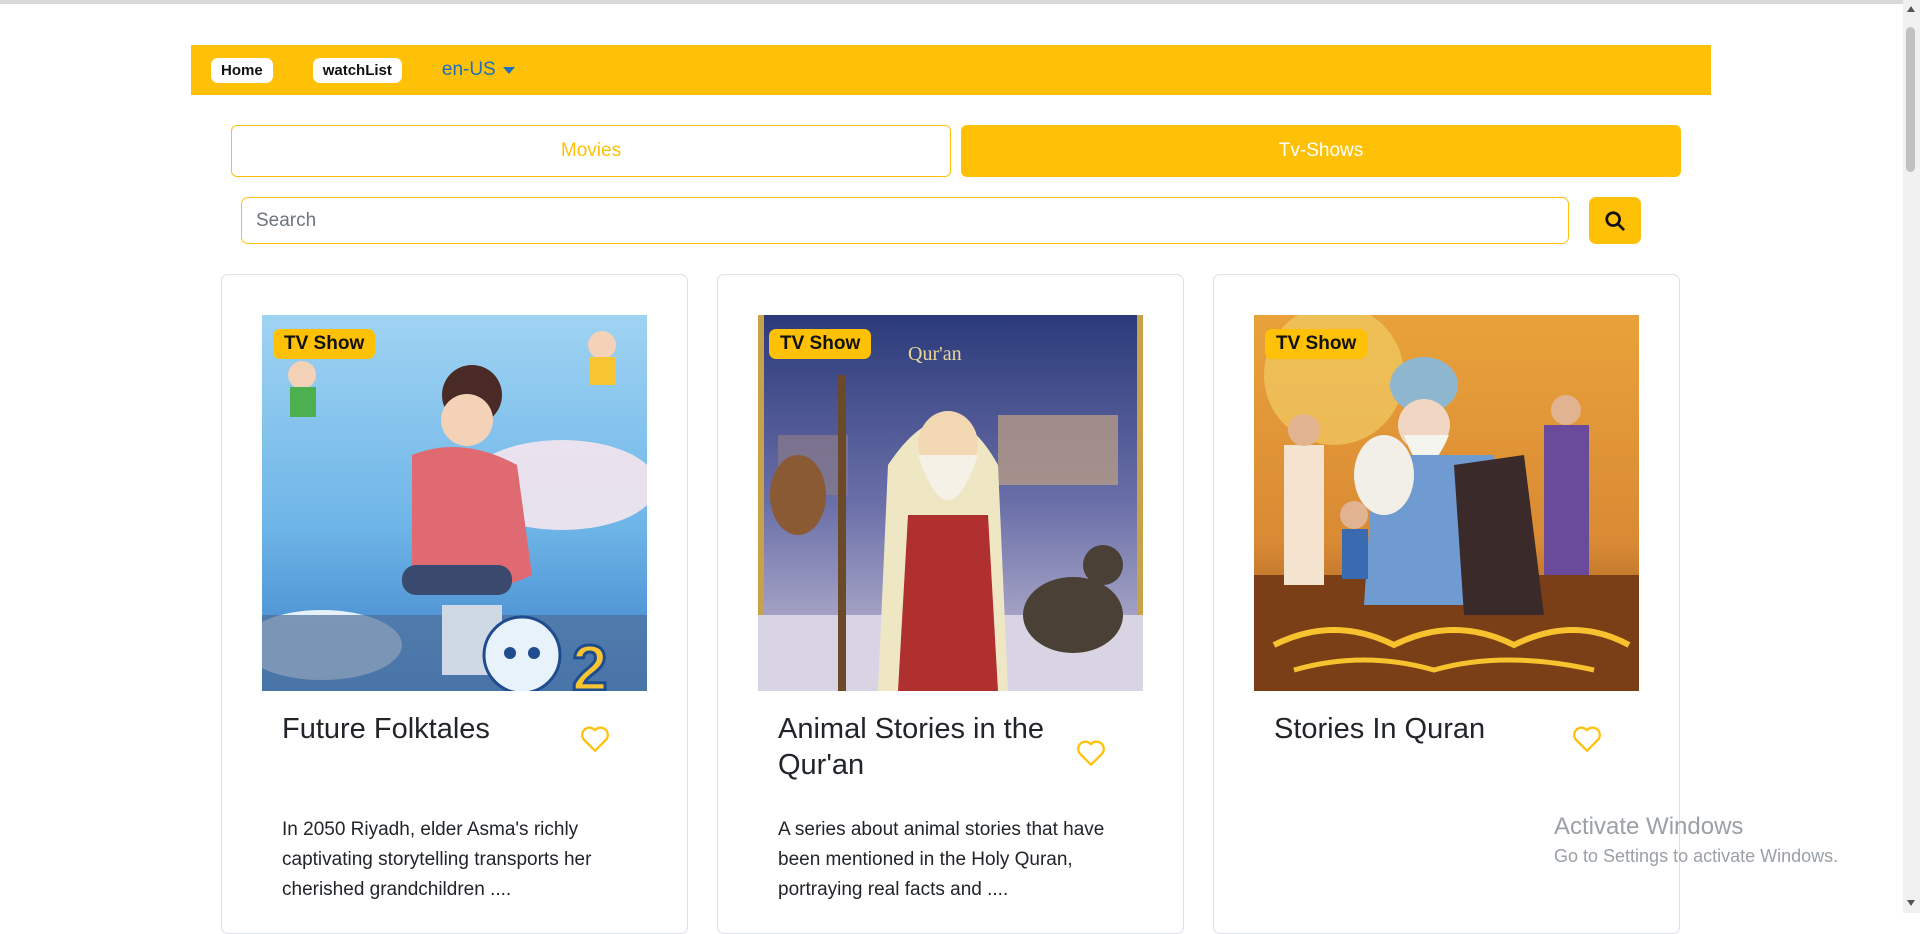  Describe the element at coordinates (935, 354) in the screenshot. I see `svg-text: Qur'an` at that location.